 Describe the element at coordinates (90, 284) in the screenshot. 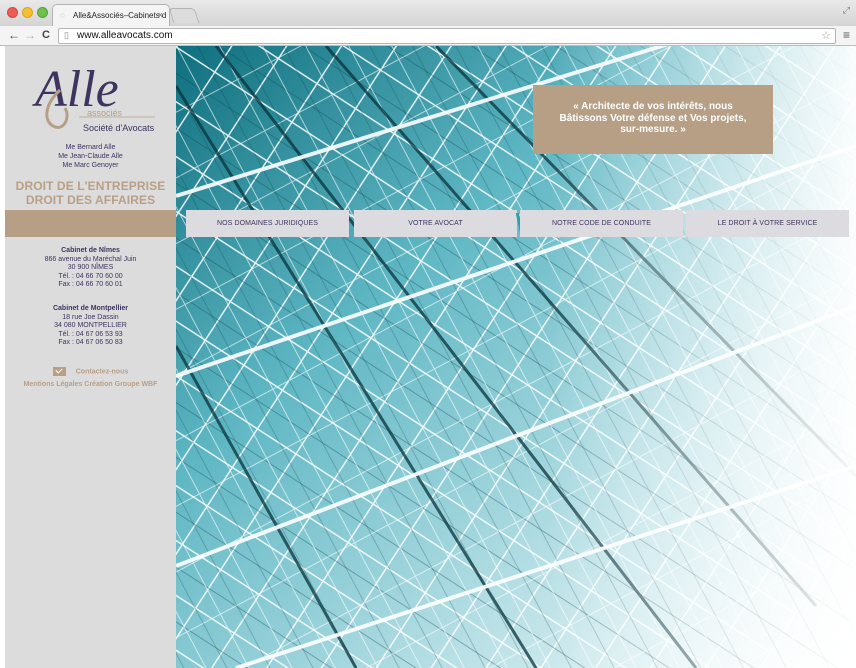

I see `office-line: Fax : 04 66 70 60 01` at that location.